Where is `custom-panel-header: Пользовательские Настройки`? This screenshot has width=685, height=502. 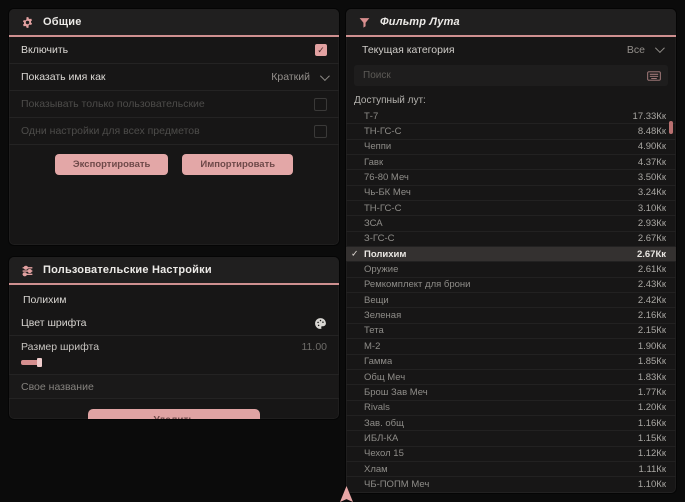
custom-panel-header: Пользовательские Настройки is located at coordinates (174, 271).